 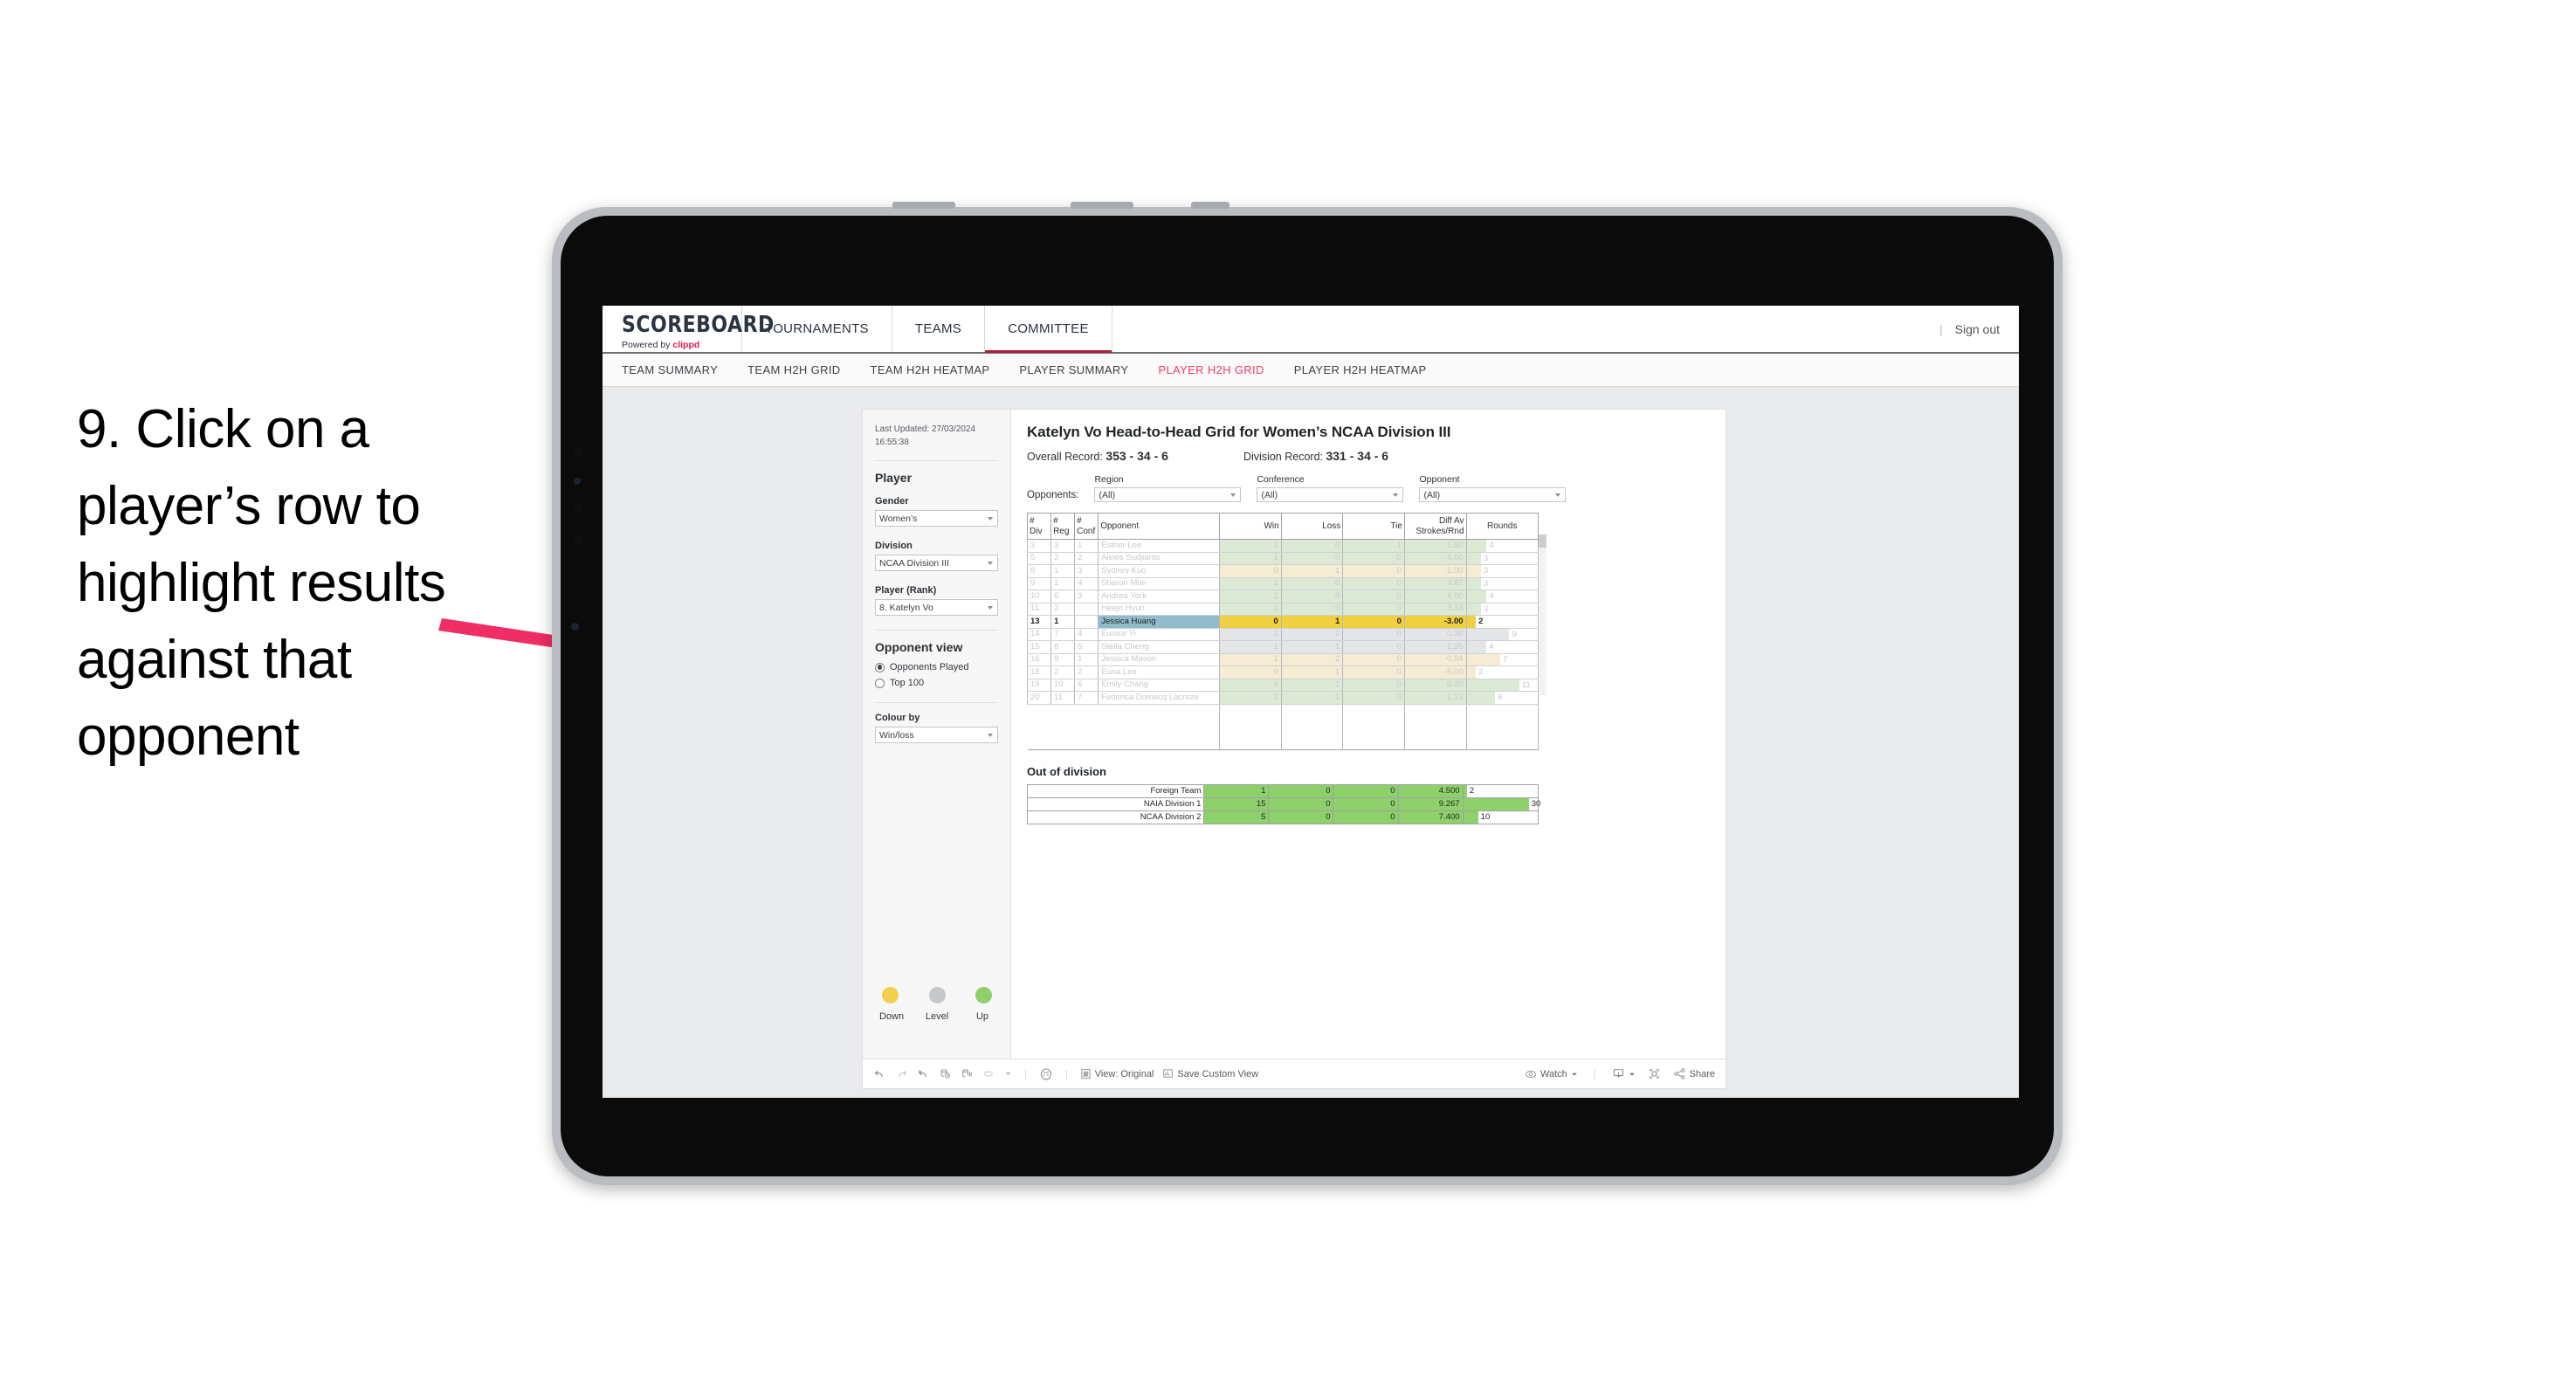 What do you see at coordinates (1505, 660) in the screenshot?
I see `rounds-value: 7` at bounding box center [1505, 660].